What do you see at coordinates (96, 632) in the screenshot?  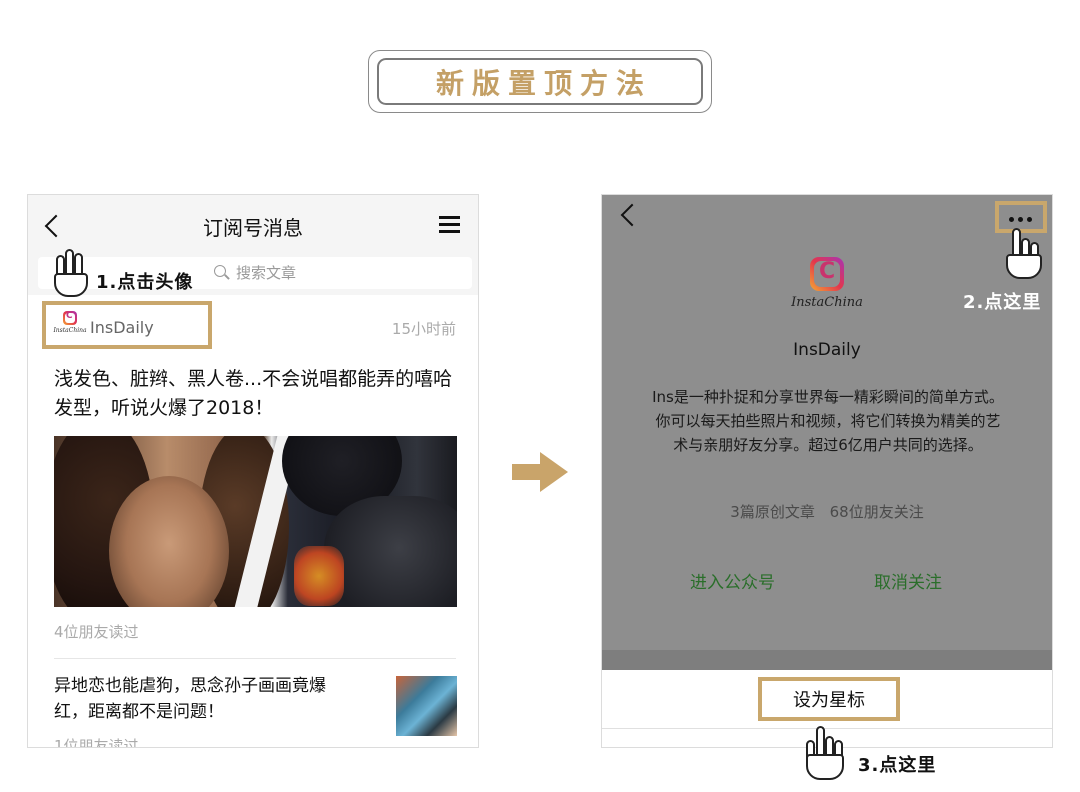 I see `read-count: 4位朋友读过` at bounding box center [96, 632].